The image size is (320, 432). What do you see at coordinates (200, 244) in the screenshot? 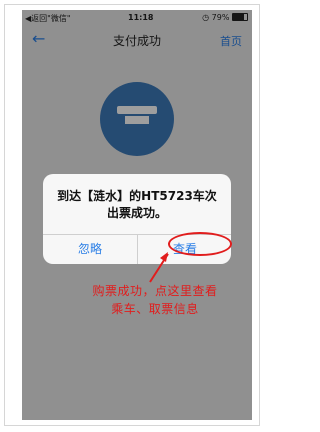
I see `highlight-ring` at bounding box center [200, 244].